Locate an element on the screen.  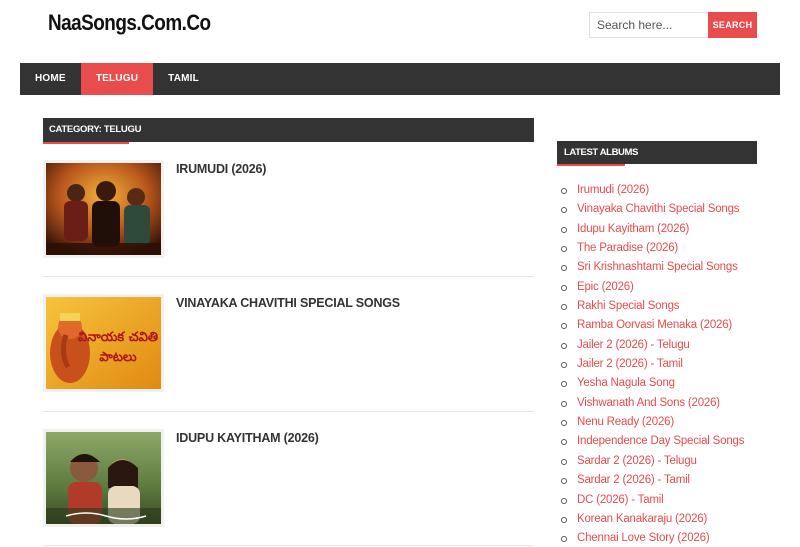
album-link: Chennai Love Story (2026) is located at coordinates (652, 538).